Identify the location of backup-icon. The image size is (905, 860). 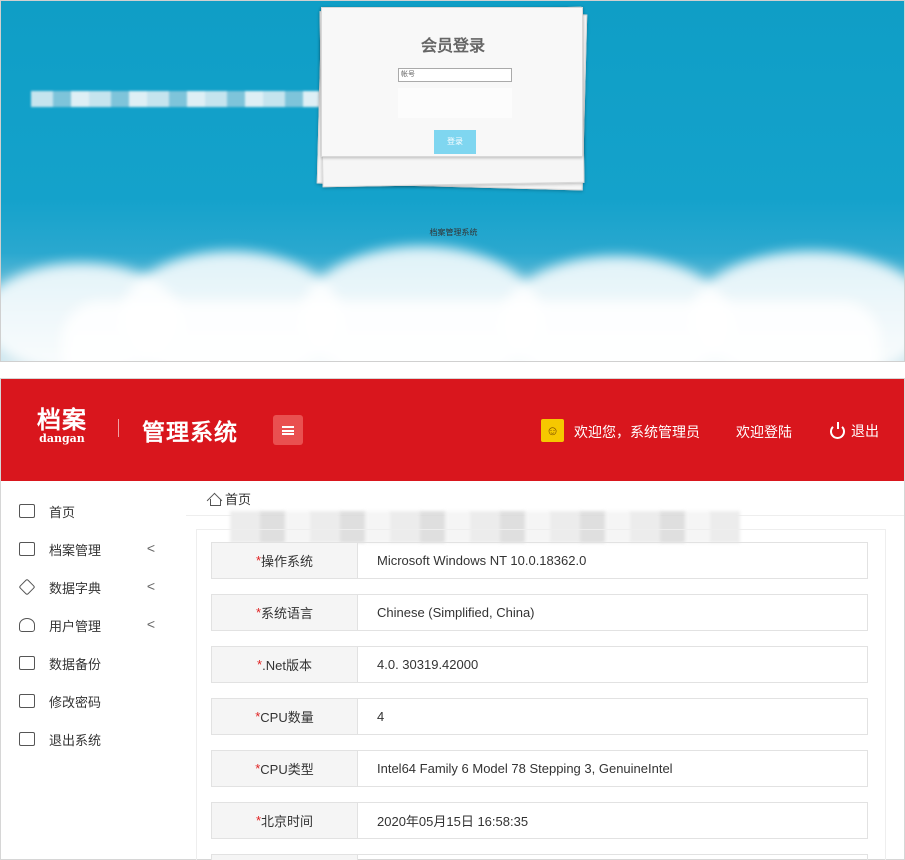
(27, 663).